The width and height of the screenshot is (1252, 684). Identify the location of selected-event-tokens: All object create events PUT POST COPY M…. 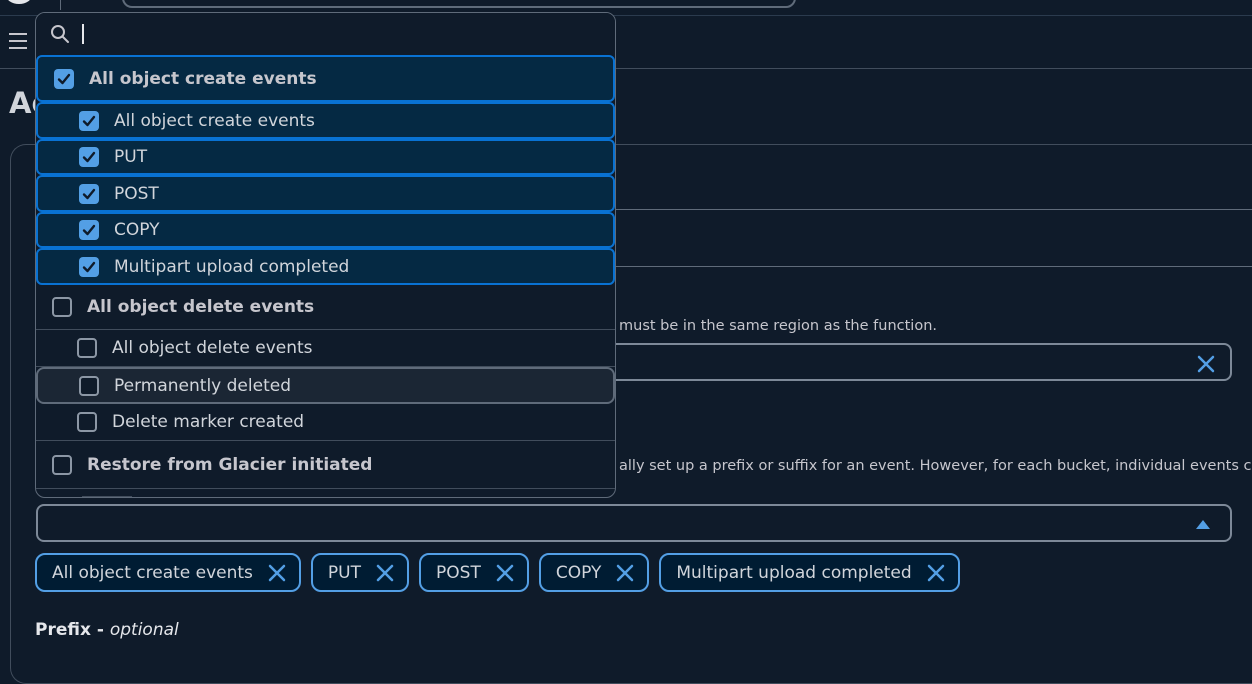
(497, 572).